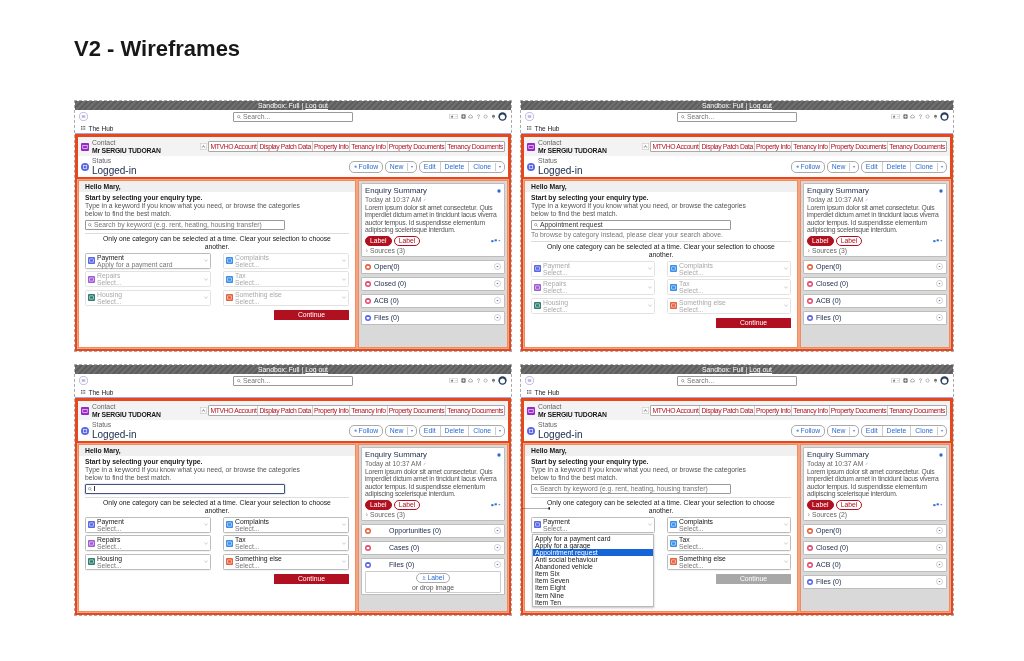  I want to click on keyword-search-field, so click(185, 488).